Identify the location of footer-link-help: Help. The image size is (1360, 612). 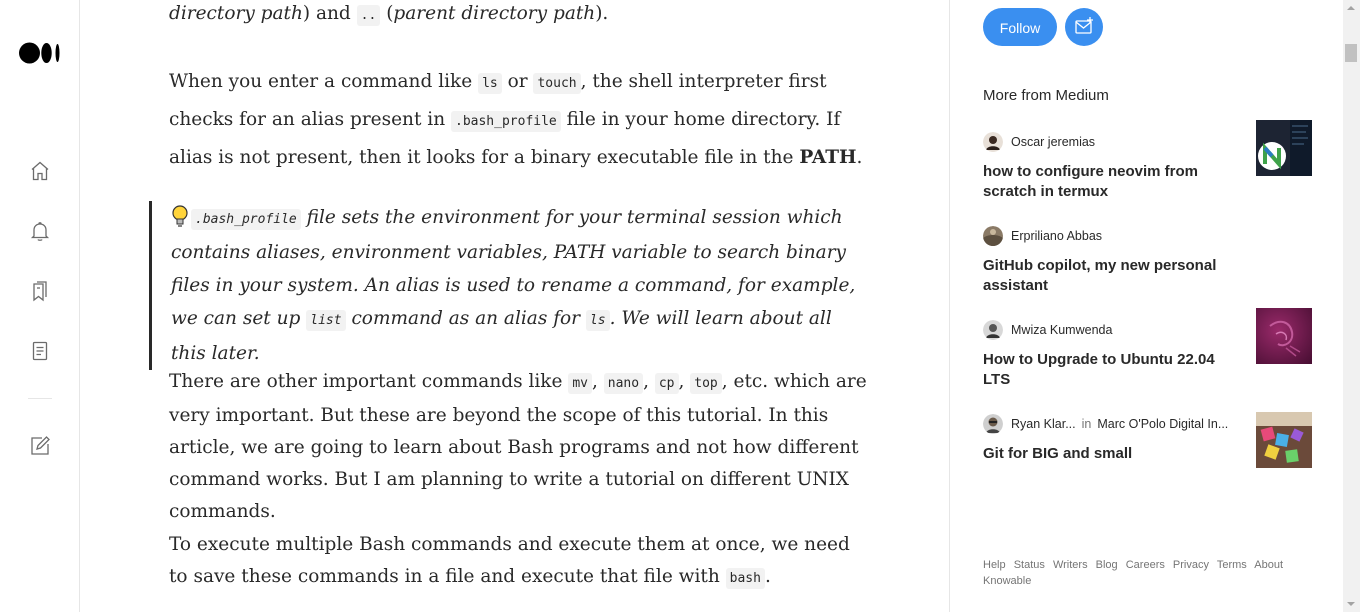
(994, 565).